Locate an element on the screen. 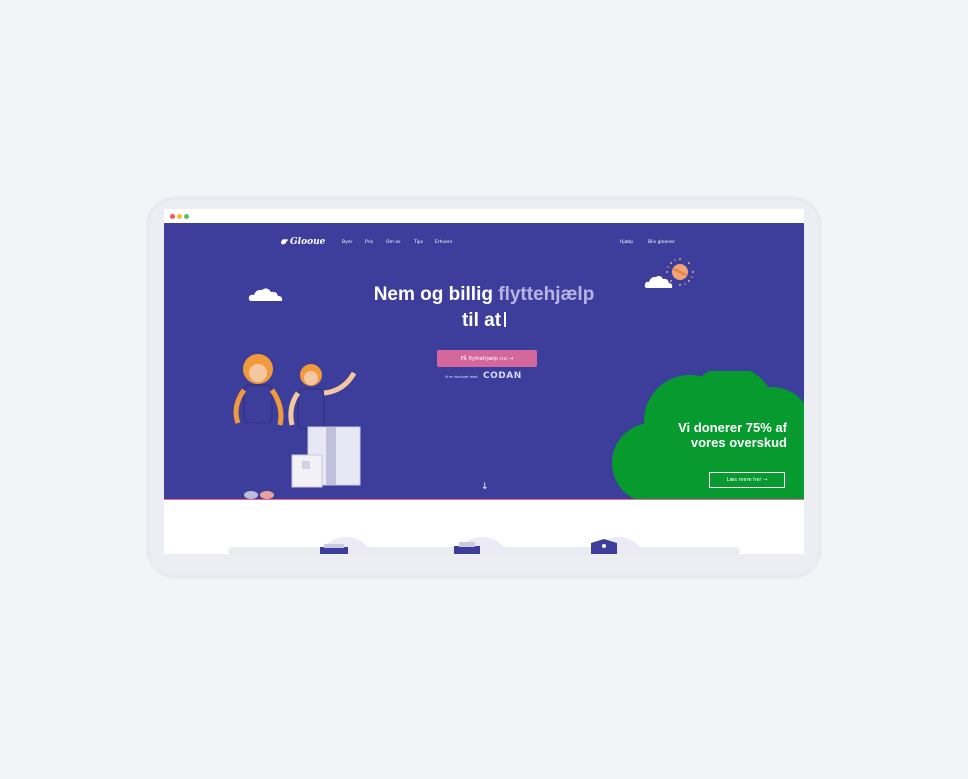  partner-text: Vi er forsikret med is located at coordinates (461, 377).